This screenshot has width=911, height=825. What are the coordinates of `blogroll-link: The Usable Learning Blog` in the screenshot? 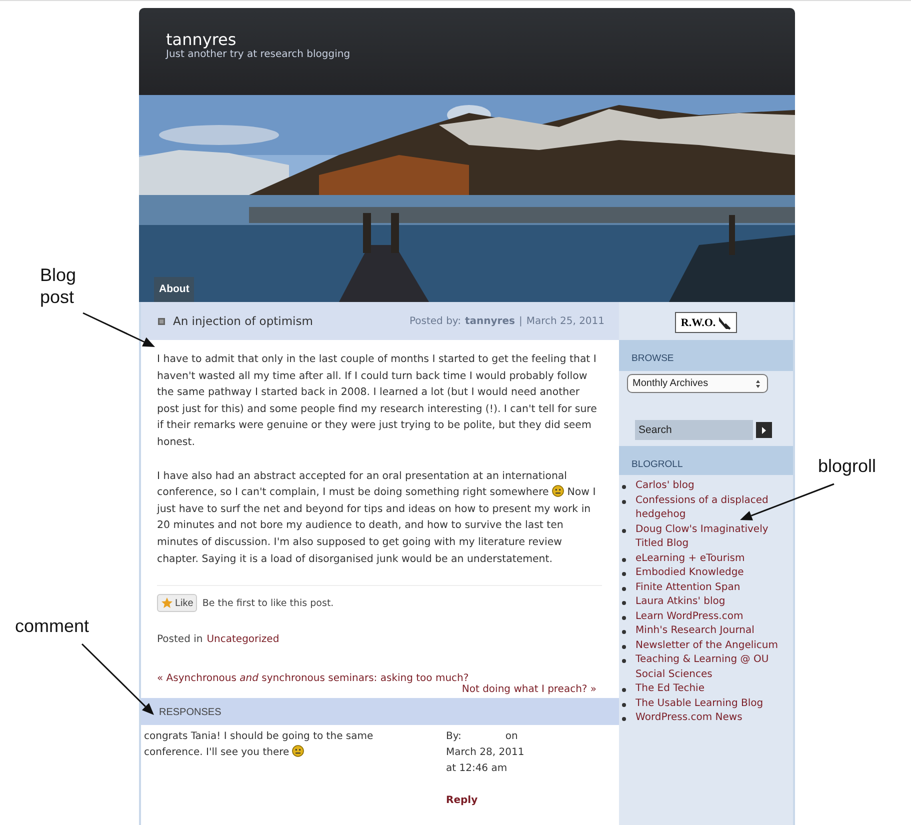 It's located at (711, 703).